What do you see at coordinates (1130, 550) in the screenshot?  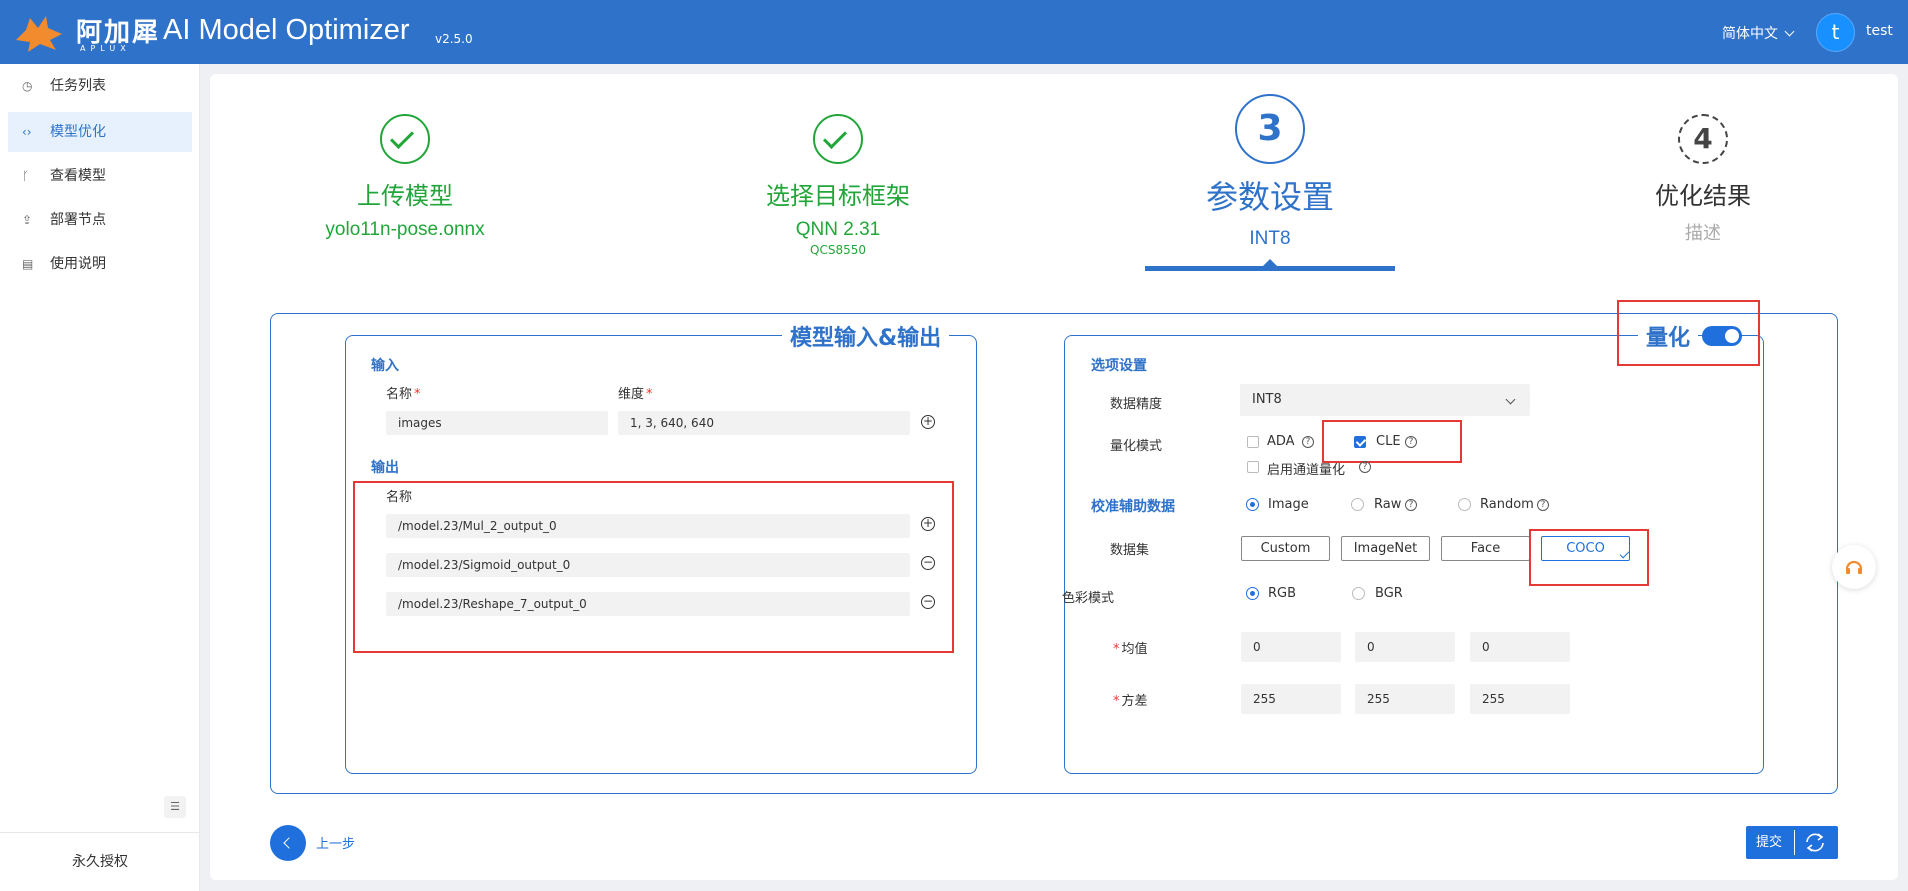 I see `dataset-label: 数据集` at bounding box center [1130, 550].